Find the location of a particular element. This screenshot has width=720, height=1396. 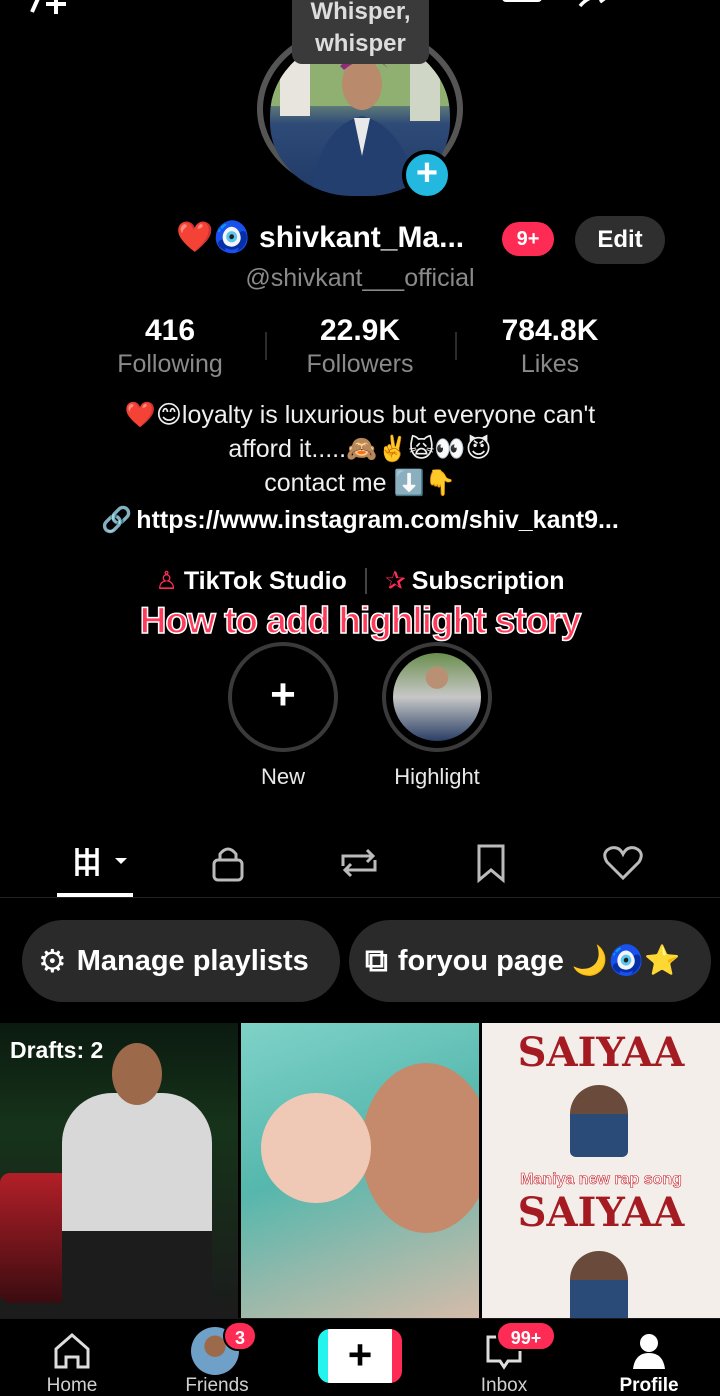

share-icon is located at coordinates (596, 5).